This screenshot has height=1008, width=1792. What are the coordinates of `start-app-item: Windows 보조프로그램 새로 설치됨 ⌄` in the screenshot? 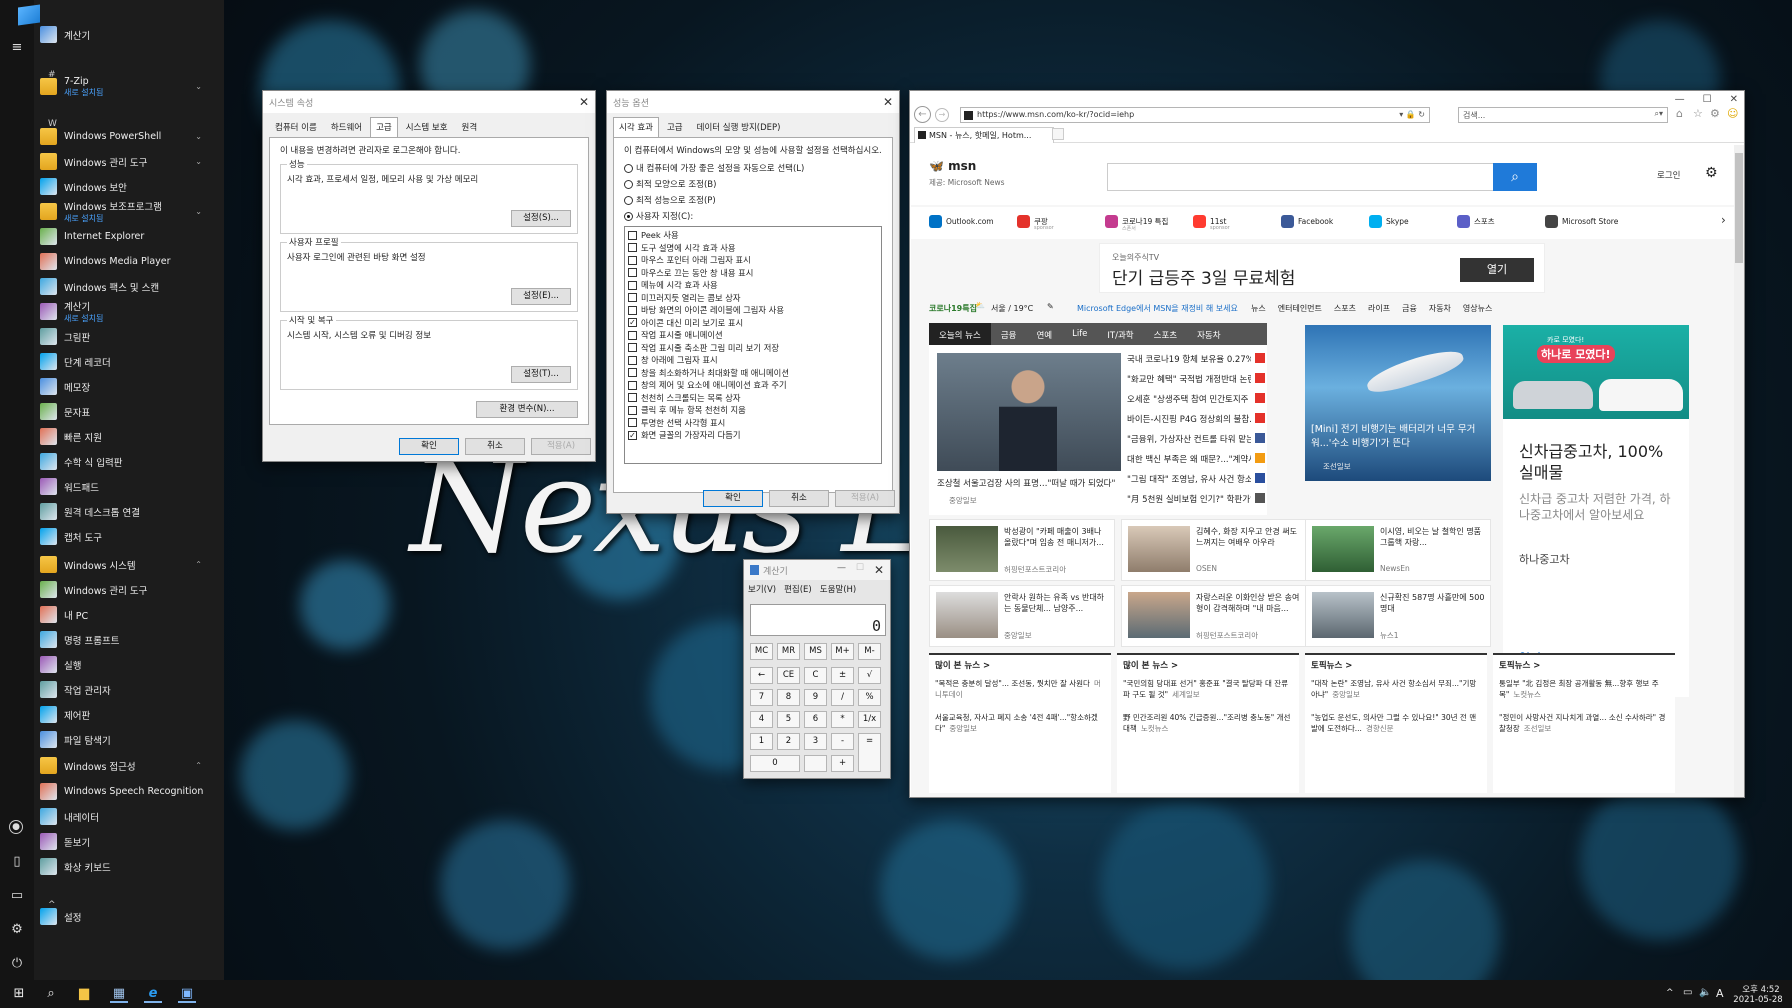 It's located at (128, 211).